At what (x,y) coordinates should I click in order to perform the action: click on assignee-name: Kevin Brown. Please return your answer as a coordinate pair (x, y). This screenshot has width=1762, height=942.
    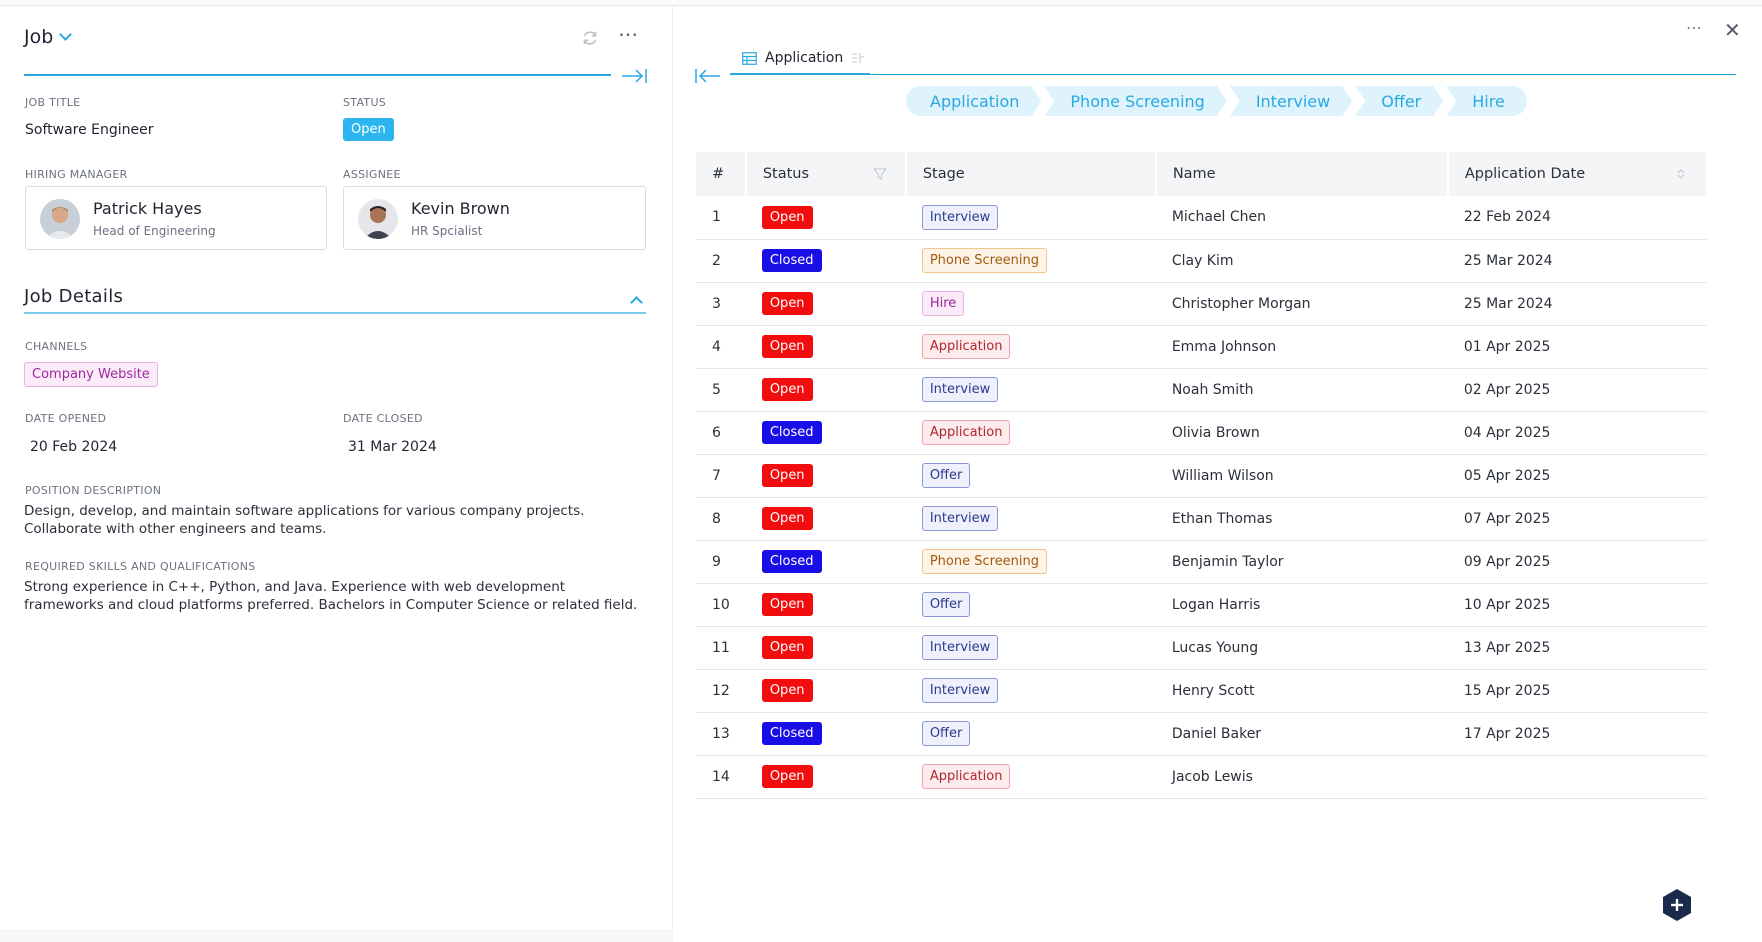
    Looking at the image, I should click on (460, 208).